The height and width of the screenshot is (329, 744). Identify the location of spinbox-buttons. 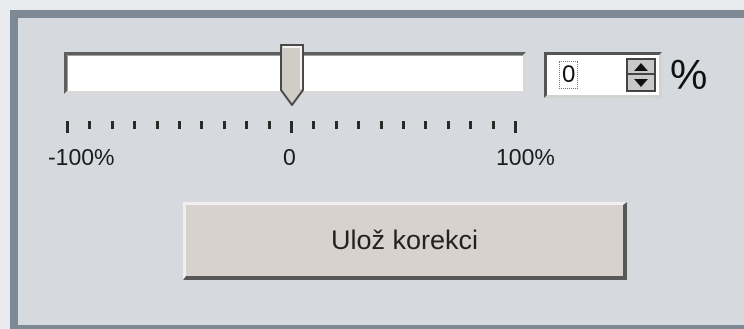
(641, 75).